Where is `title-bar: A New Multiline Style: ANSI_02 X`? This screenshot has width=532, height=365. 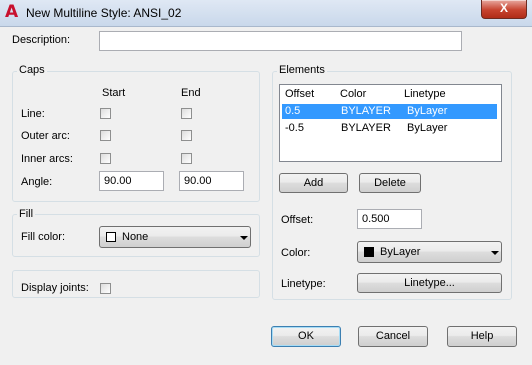 title-bar: A New Multiline Style: ANSI_02 X is located at coordinates (266, 13).